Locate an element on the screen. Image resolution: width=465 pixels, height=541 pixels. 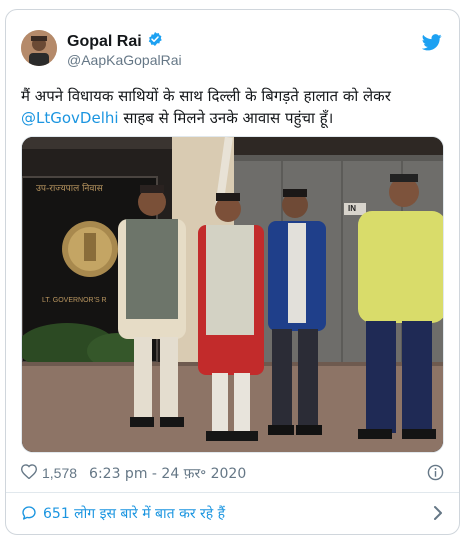
gate-sign-hindi: उप-राज्यपाल निवास is located at coordinates (69, 189).